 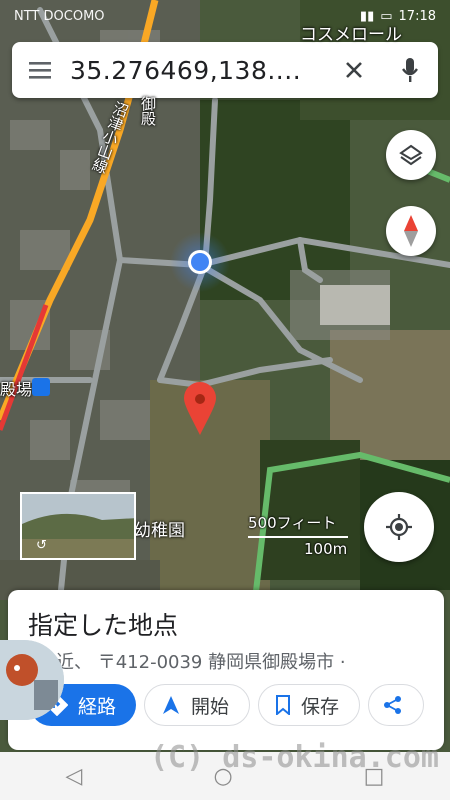 I want to click on share-button, so click(x=396, y=705).